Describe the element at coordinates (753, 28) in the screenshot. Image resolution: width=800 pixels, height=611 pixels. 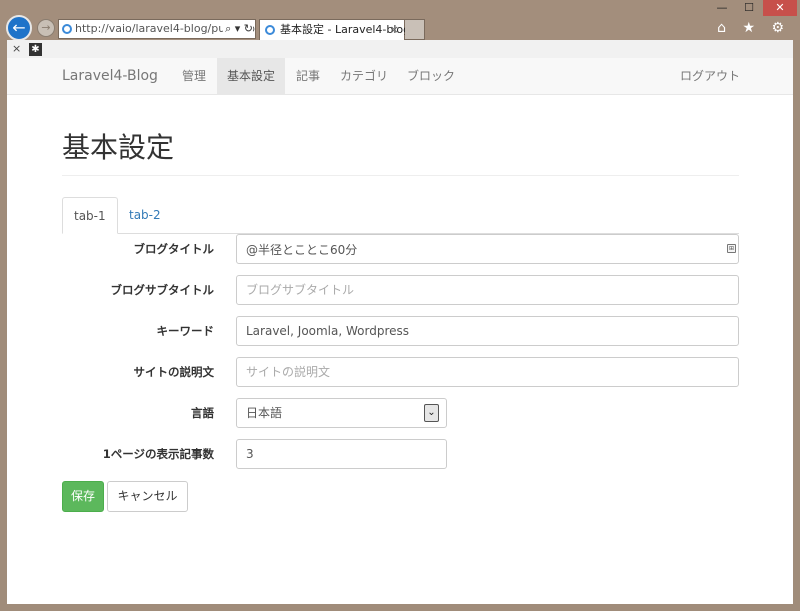
I see `home-favorites-settings-icon: ⌂ ★ ⚙` at that location.